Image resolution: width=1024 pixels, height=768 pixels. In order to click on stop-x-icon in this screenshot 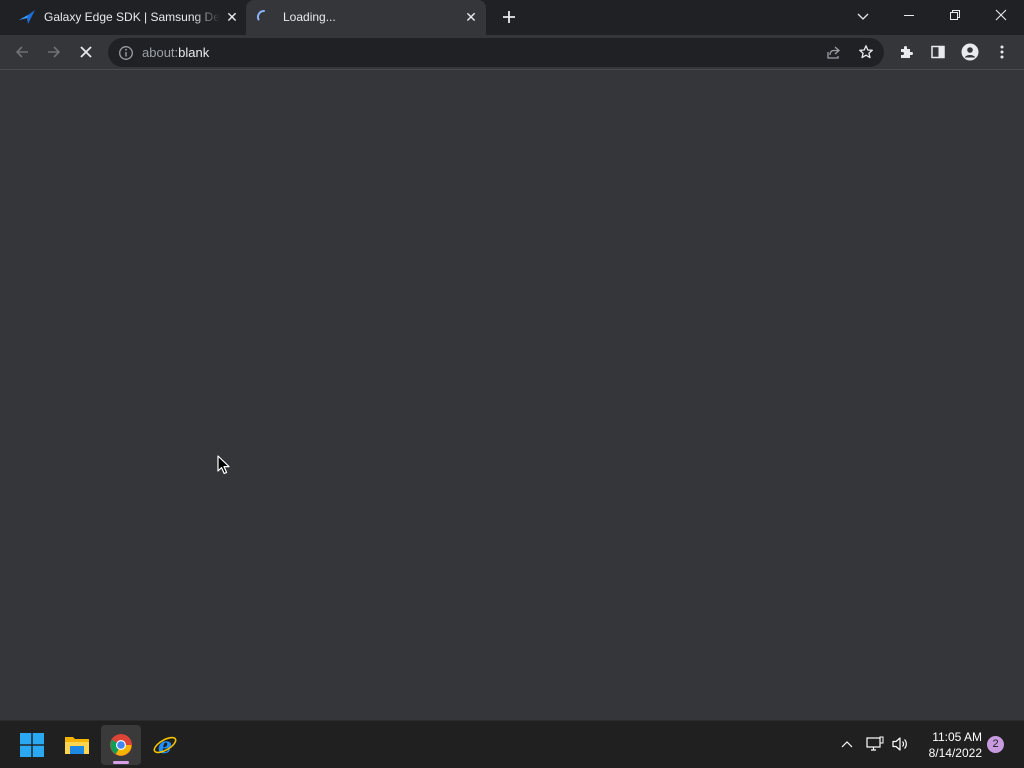, I will do `click(86, 52)`.